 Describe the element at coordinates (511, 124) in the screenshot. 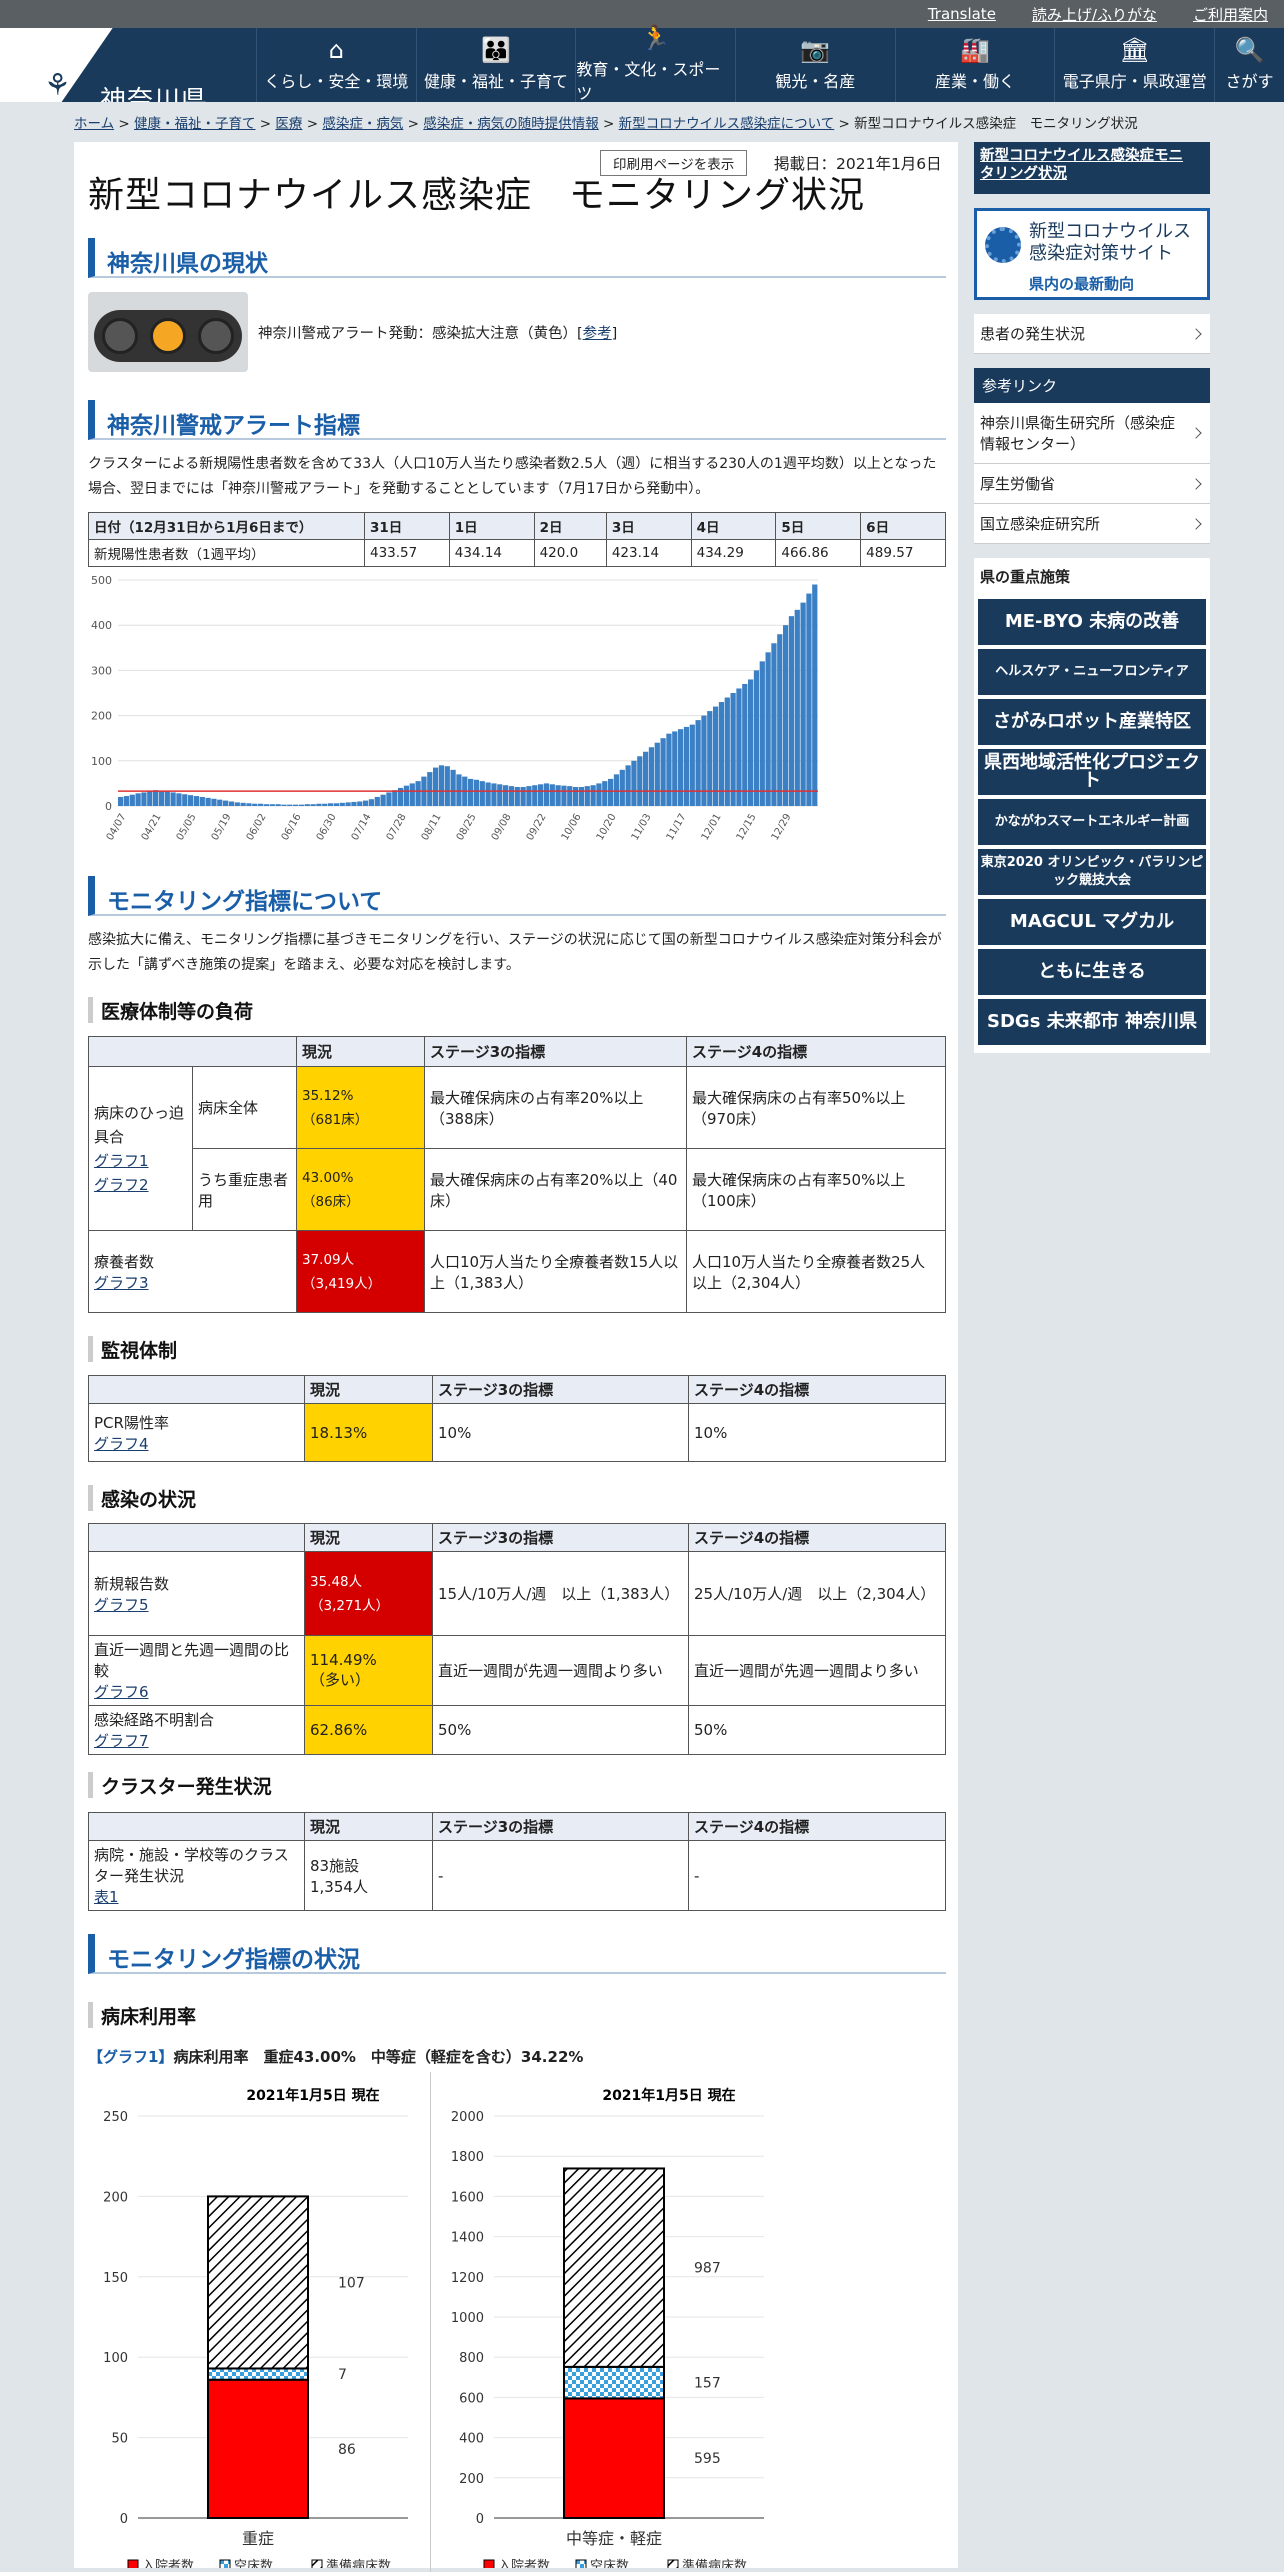

I see `breadcrumb-item: 感染症・病気の随時提供情報` at that location.